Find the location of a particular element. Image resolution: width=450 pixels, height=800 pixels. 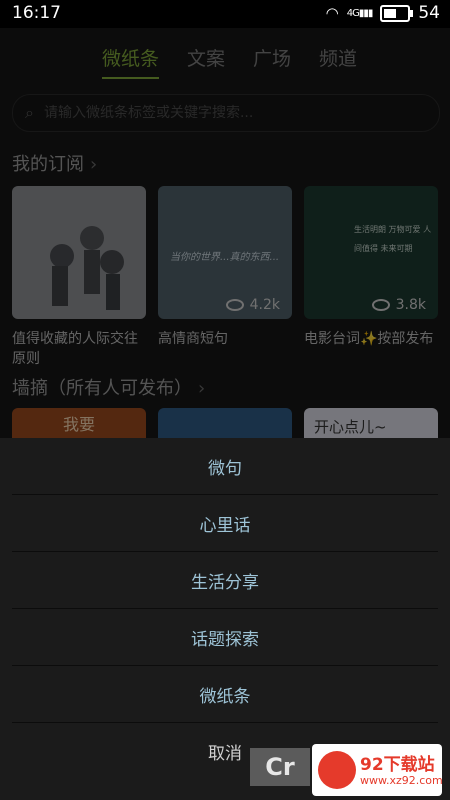

option-xinlihua: 心里话 is located at coordinates (225, 523).